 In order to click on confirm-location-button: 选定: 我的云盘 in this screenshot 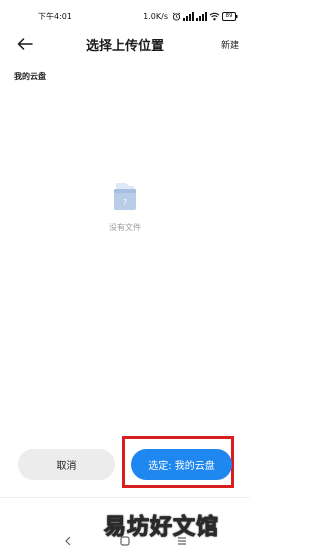, I will do `click(181, 464)`.